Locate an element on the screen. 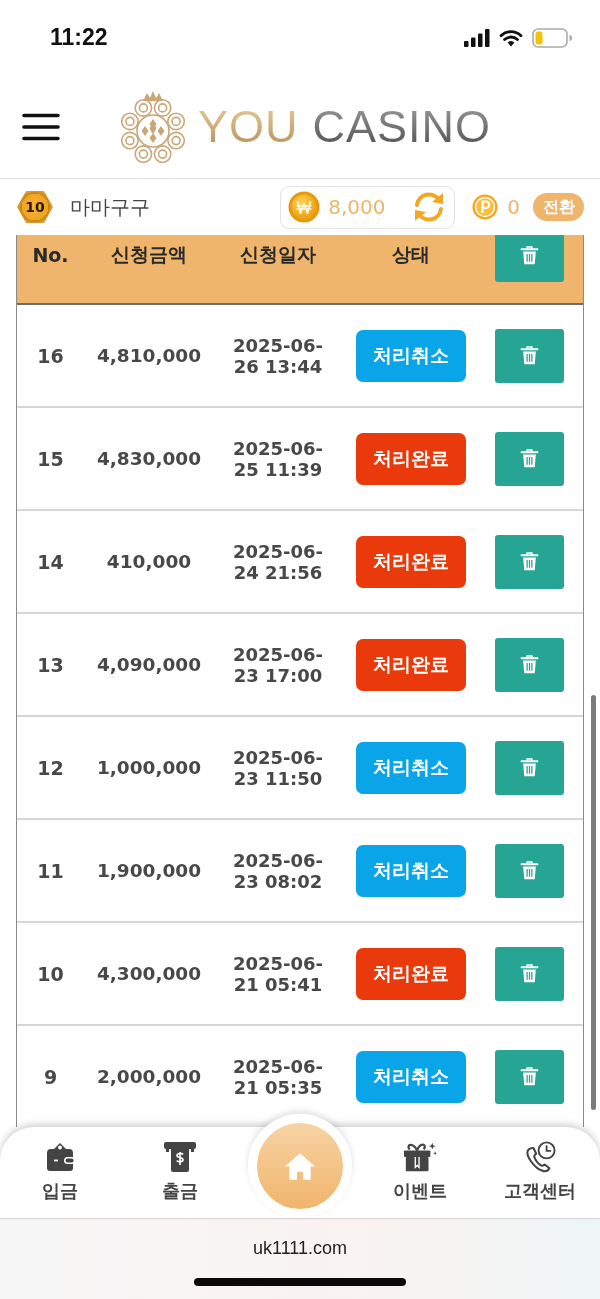 The image size is (600, 1299). delete-all-button is located at coordinates (529, 258).